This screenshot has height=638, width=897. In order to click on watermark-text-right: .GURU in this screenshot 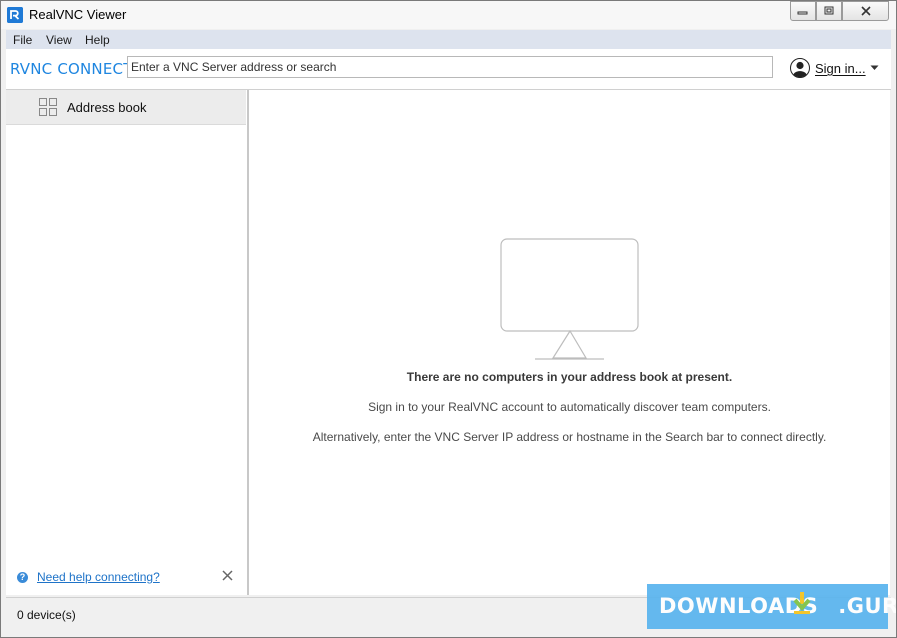, I will do `click(867, 606)`.